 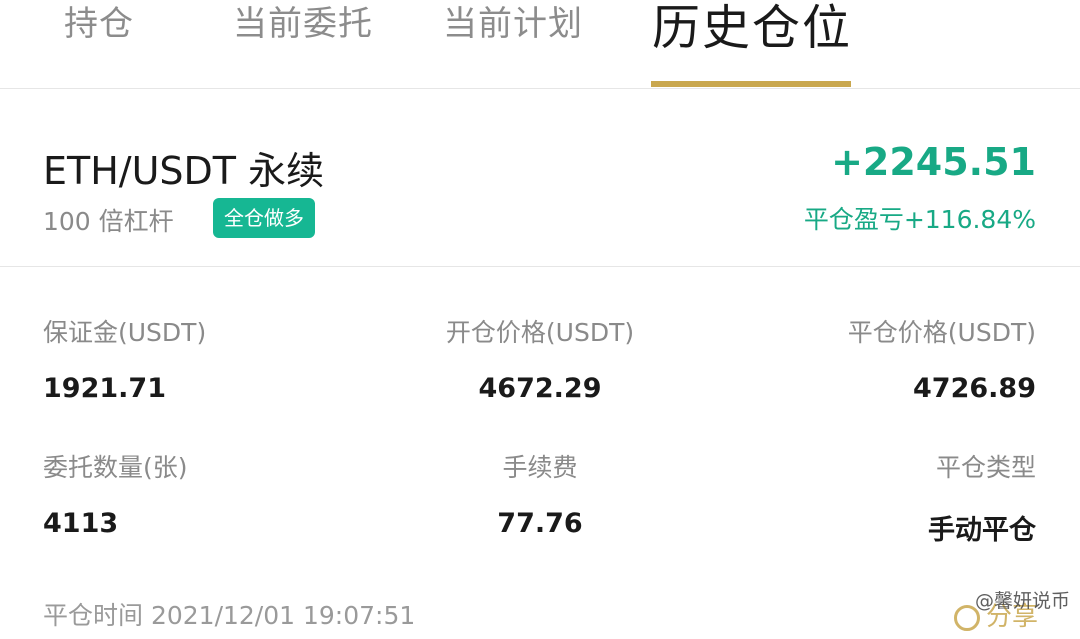 I want to click on margin-mode-badge: 全仓做多, so click(x=264, y=218).